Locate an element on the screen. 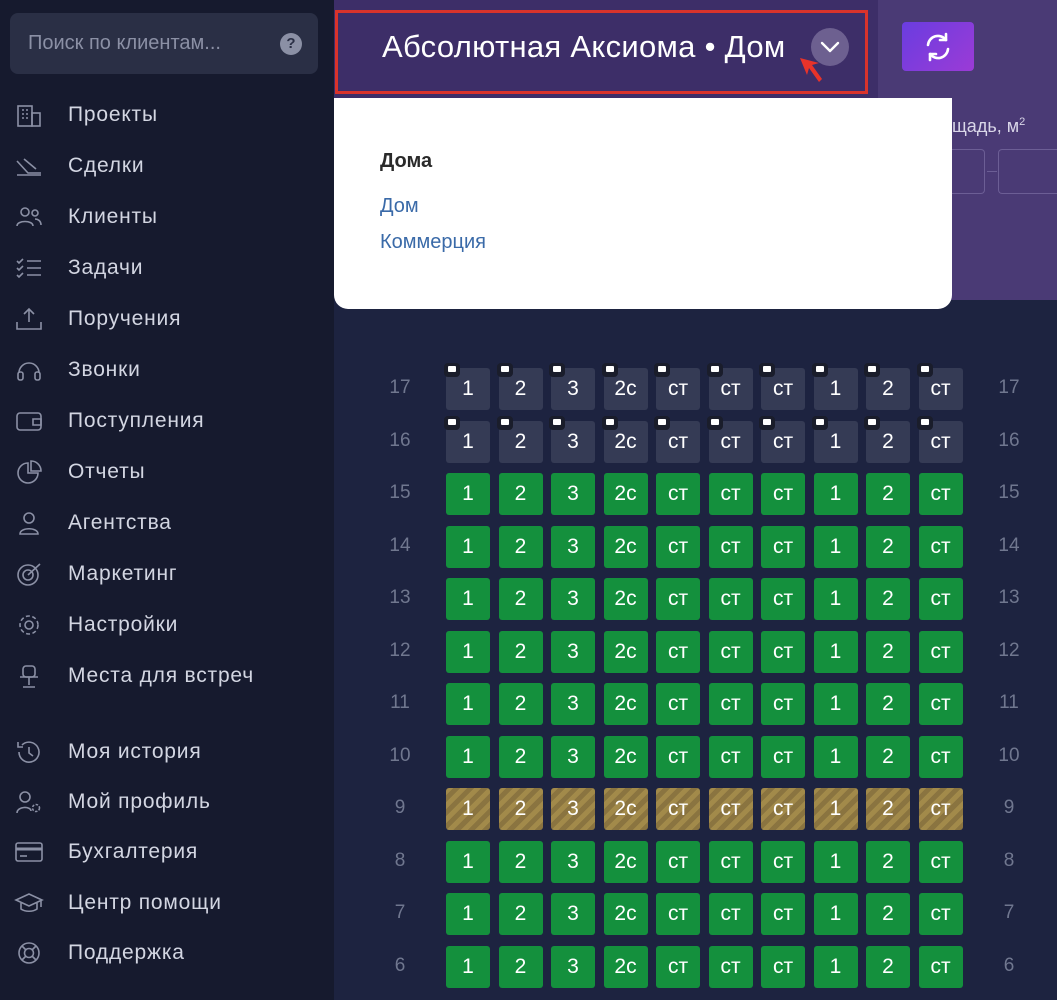  sidebar-item-5: Звонки is located at coordinates (167, 370).